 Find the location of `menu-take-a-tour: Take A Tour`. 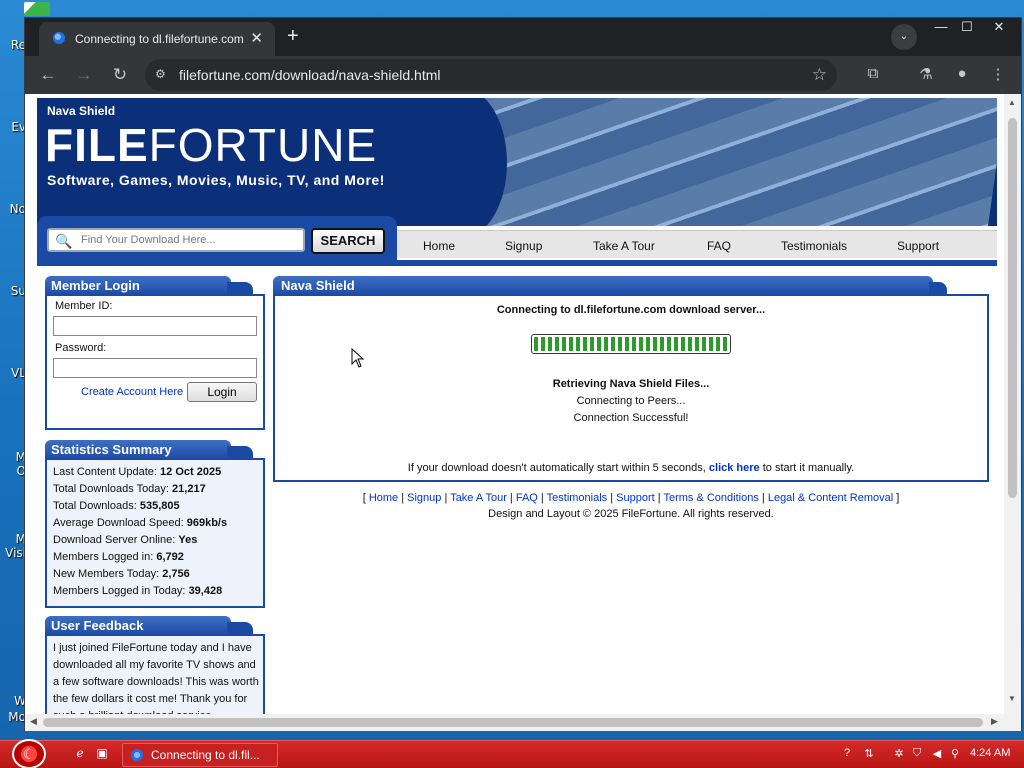

menu-take-a-tour: Take A Tour is located at coordinates (624, 246).